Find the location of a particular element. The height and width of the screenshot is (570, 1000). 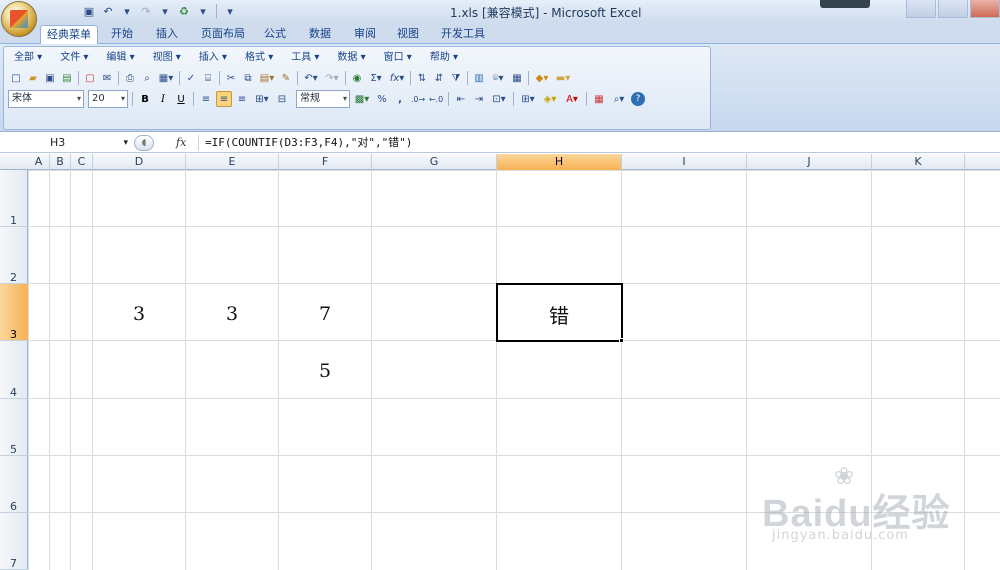

find-icon: ⌕▾ is located at coordinates (619, 99).